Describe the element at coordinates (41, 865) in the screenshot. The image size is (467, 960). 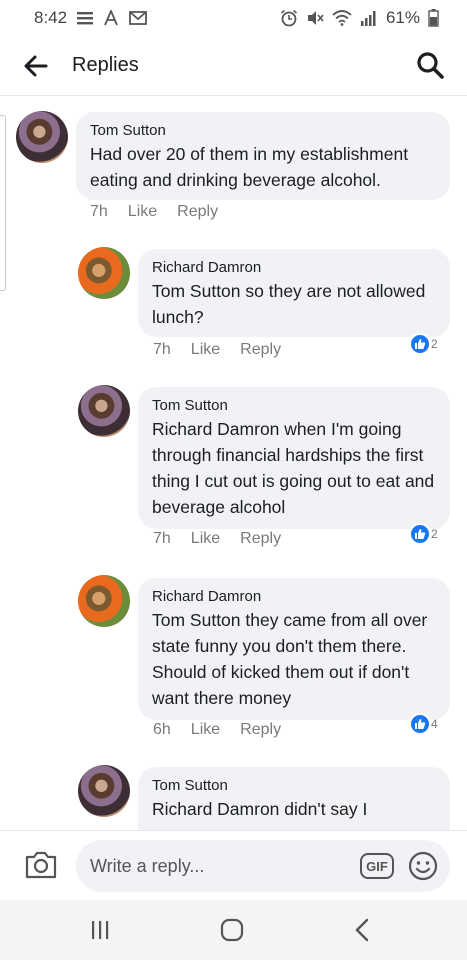
I see `camera-icon` at that location.